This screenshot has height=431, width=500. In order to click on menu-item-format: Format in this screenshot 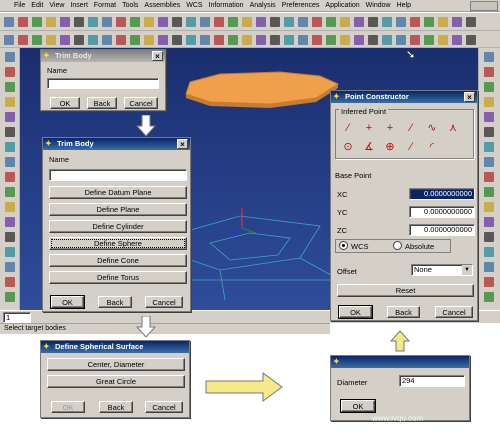, I will do `click(105, 5)`.